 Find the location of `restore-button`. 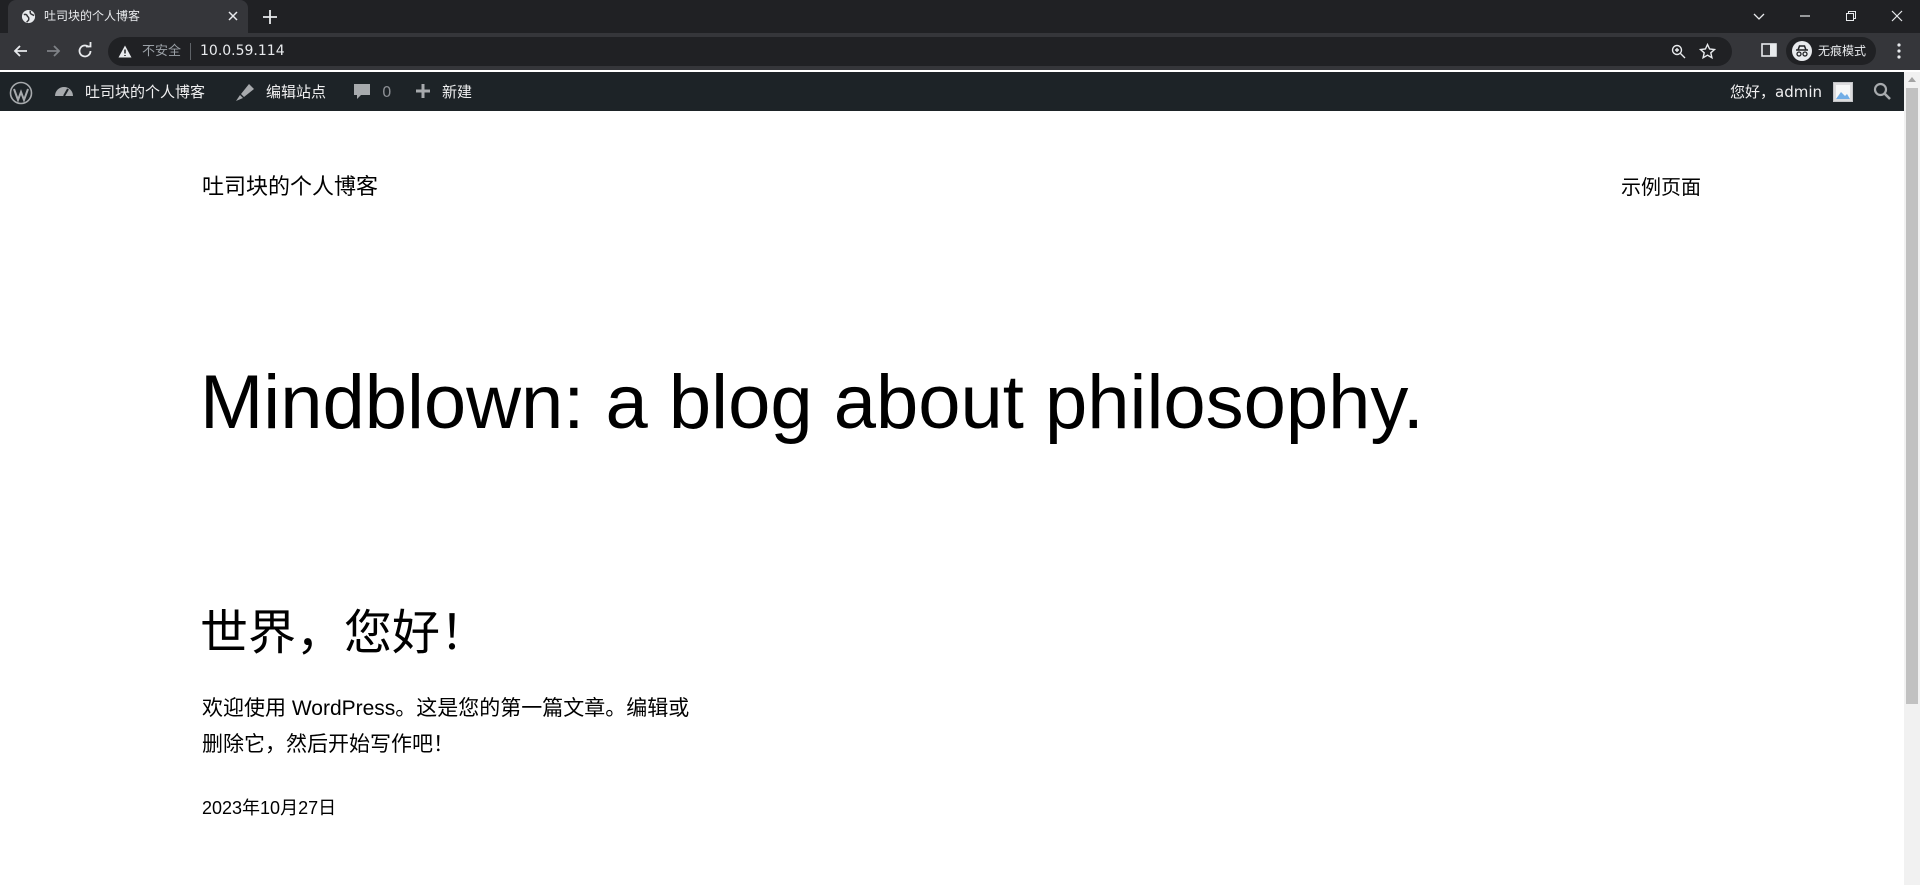

restore-button is located at coordinates (1851, 16).